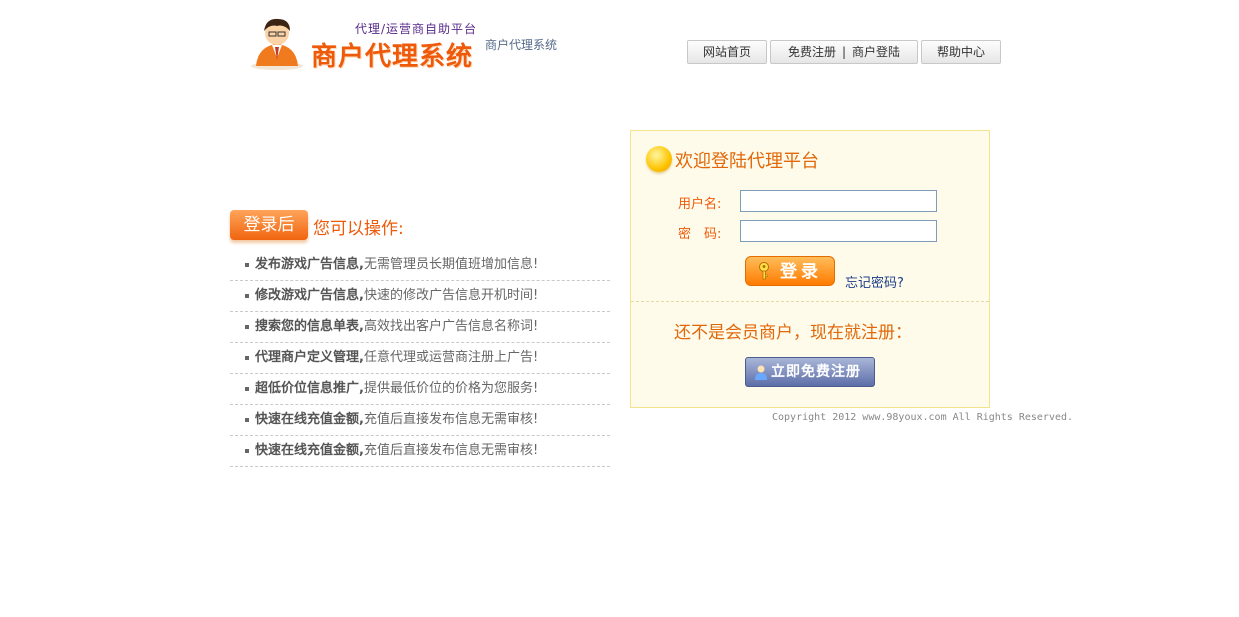 The image size is (1239, 617). What do you see at coordinates (269, 225) in the screenshot?
I see `after-login-badge: 登录后` at bounding box center [269, 225].